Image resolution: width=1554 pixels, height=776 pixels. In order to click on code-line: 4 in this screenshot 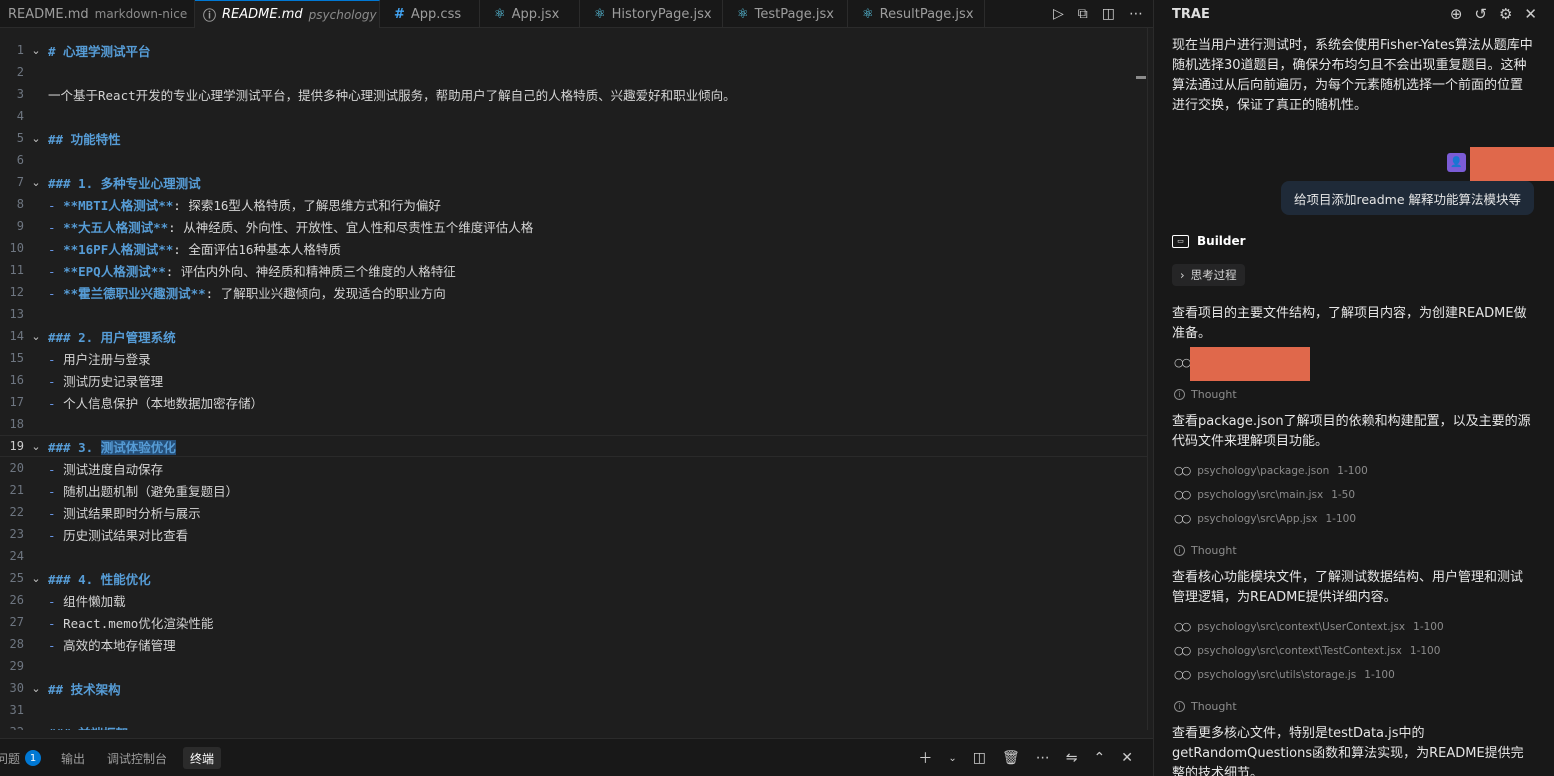, I will do `click(573, 116)`.